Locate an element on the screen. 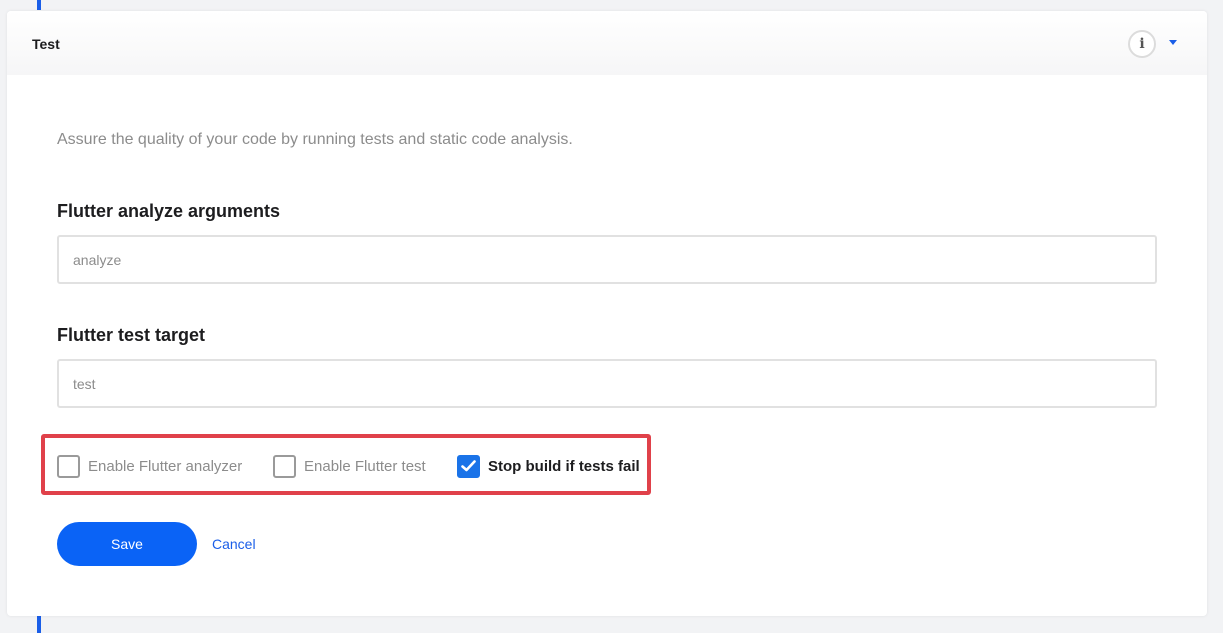 This screenshot has height=633, width=1223. stop-build-label: Stop build if tests fail is located at coordinates (564, 466).